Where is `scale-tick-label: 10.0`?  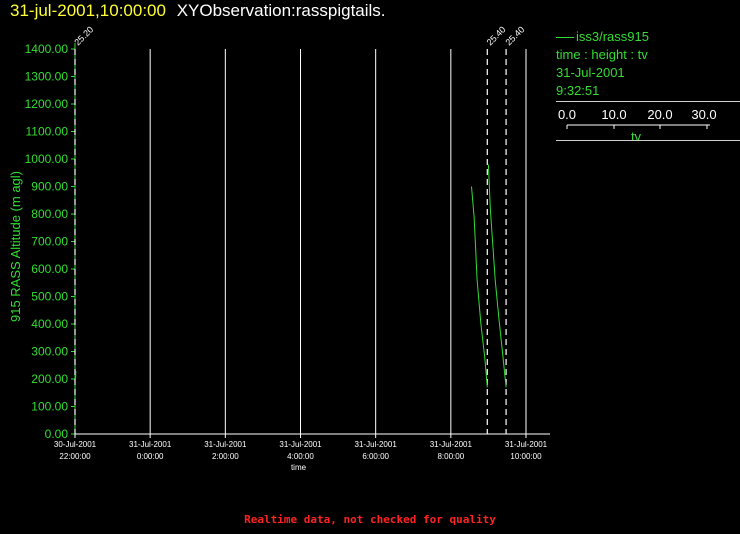 scale-tick-label: 10.0 is located at coordinates (613, 114).